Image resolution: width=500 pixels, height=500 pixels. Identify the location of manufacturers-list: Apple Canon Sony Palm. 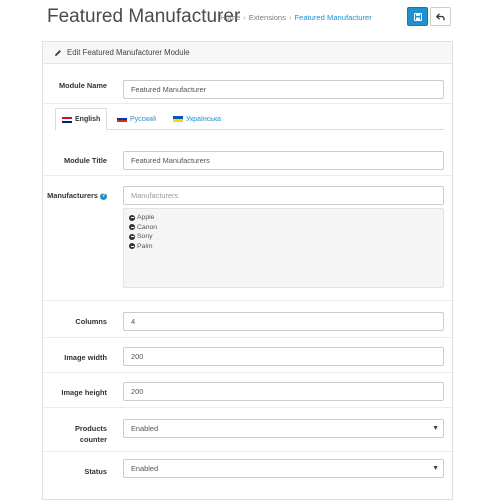
(283, 248).